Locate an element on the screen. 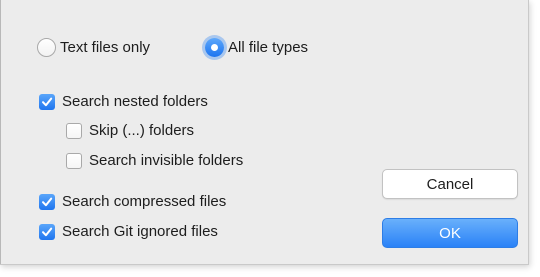 The image size is (540, 277). radio-text-files-only-indicator is located at coordinates (46, 47).